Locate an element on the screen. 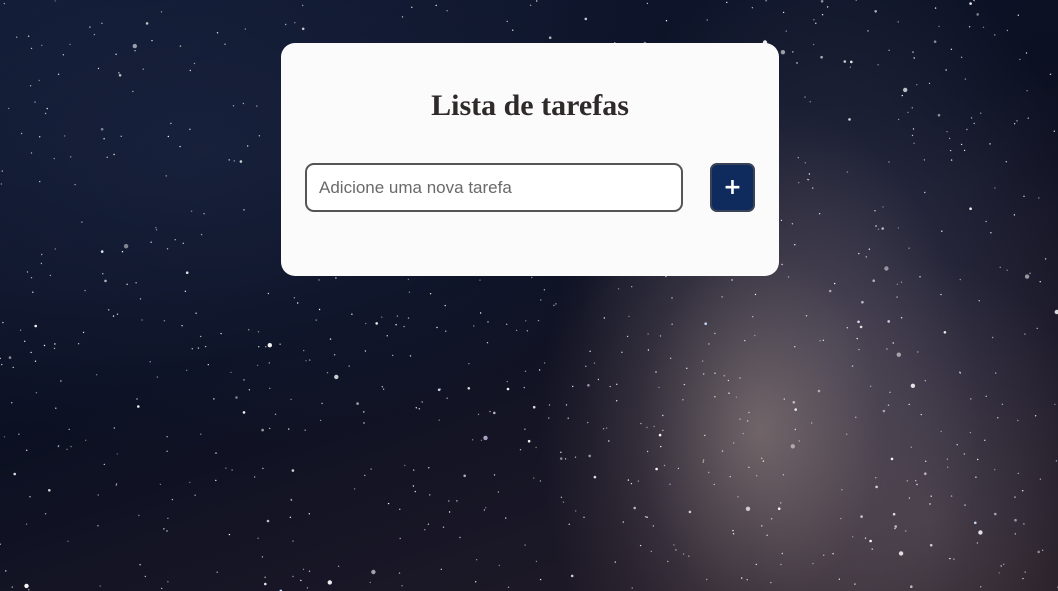 The height and width of the screenshot is (591, 1058). new-task-input is located at coordinates (494, 187).